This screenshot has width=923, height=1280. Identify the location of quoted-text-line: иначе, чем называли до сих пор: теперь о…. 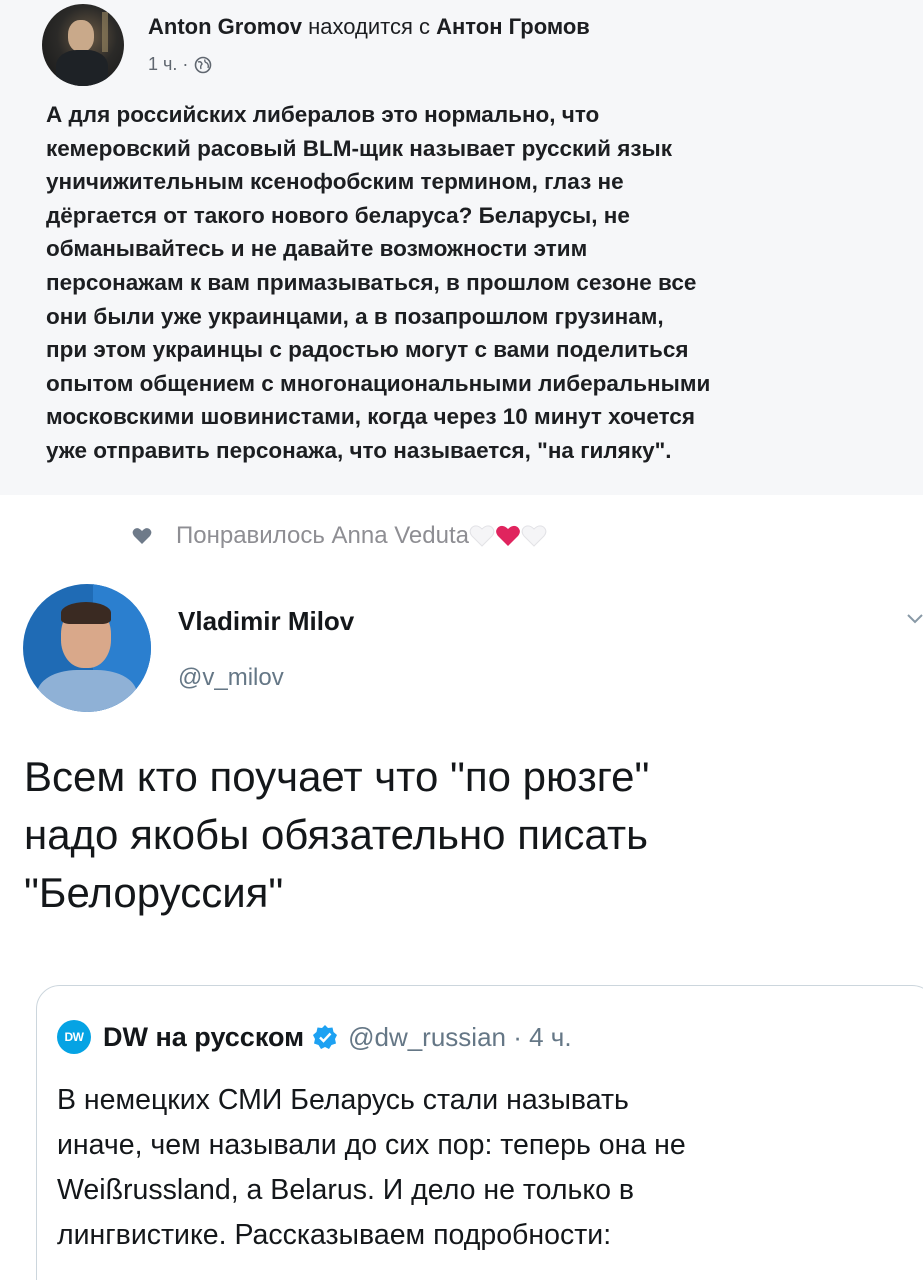
(371, 1145).